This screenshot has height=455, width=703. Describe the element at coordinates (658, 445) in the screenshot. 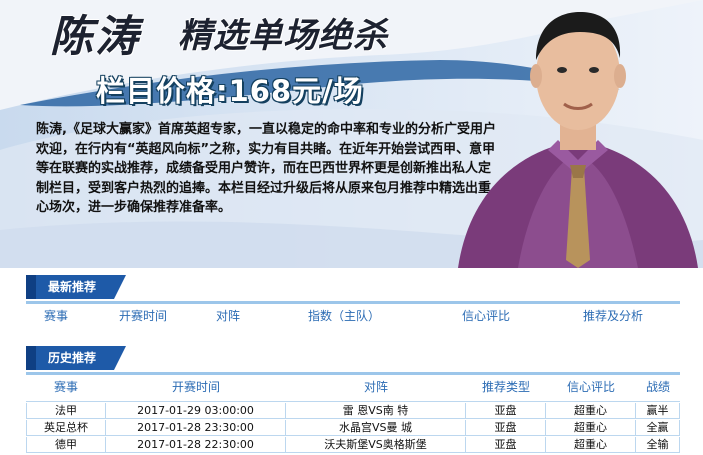

I see `result-cell: 全输` at that location.